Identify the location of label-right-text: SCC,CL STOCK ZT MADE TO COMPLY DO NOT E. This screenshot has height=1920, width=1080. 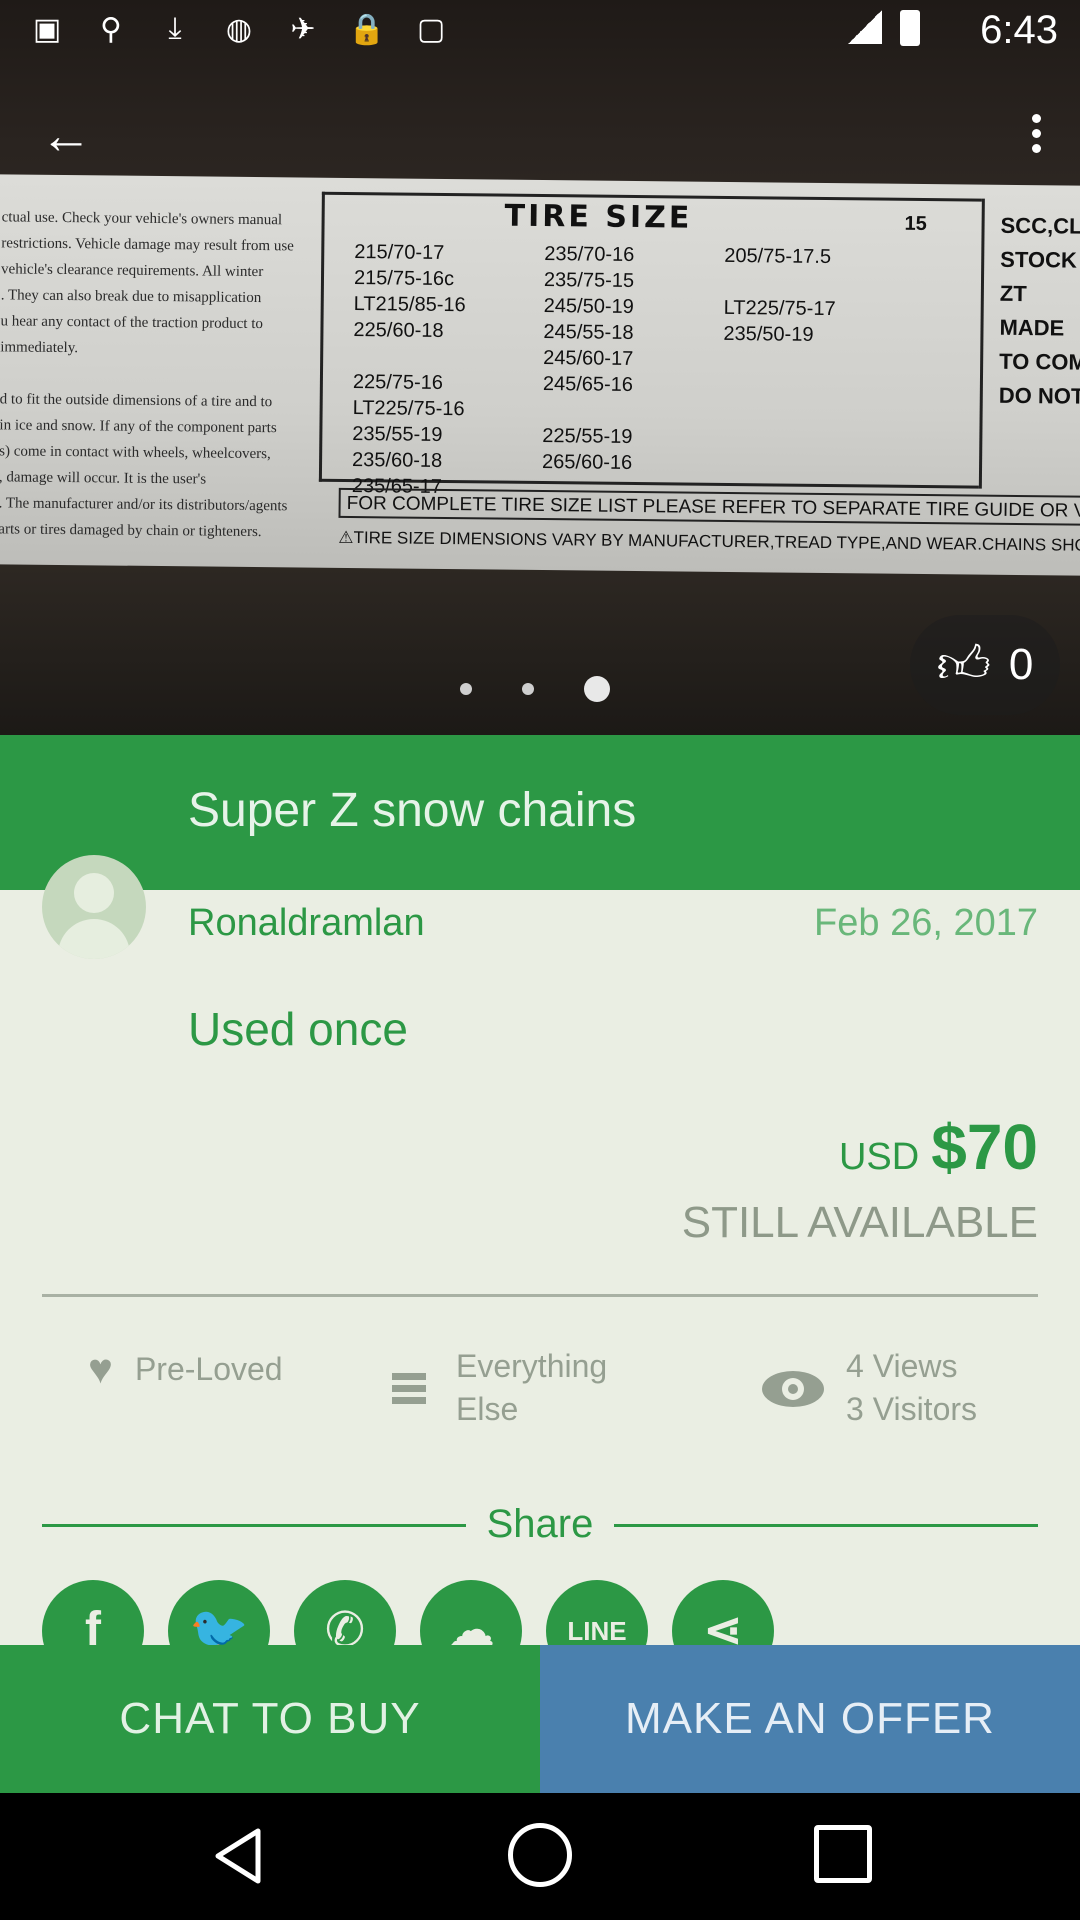
(1039, 310).